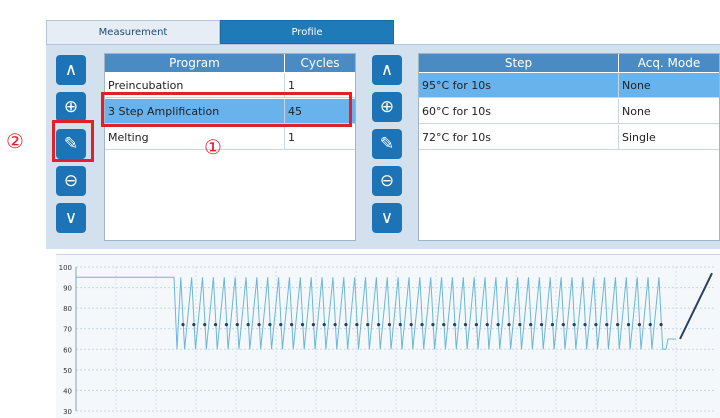 This screenshot has width=720, height=418. Describe the element at coordinates (226, 109) in the screenshot. I see `highlight-box-program-row` at that location.